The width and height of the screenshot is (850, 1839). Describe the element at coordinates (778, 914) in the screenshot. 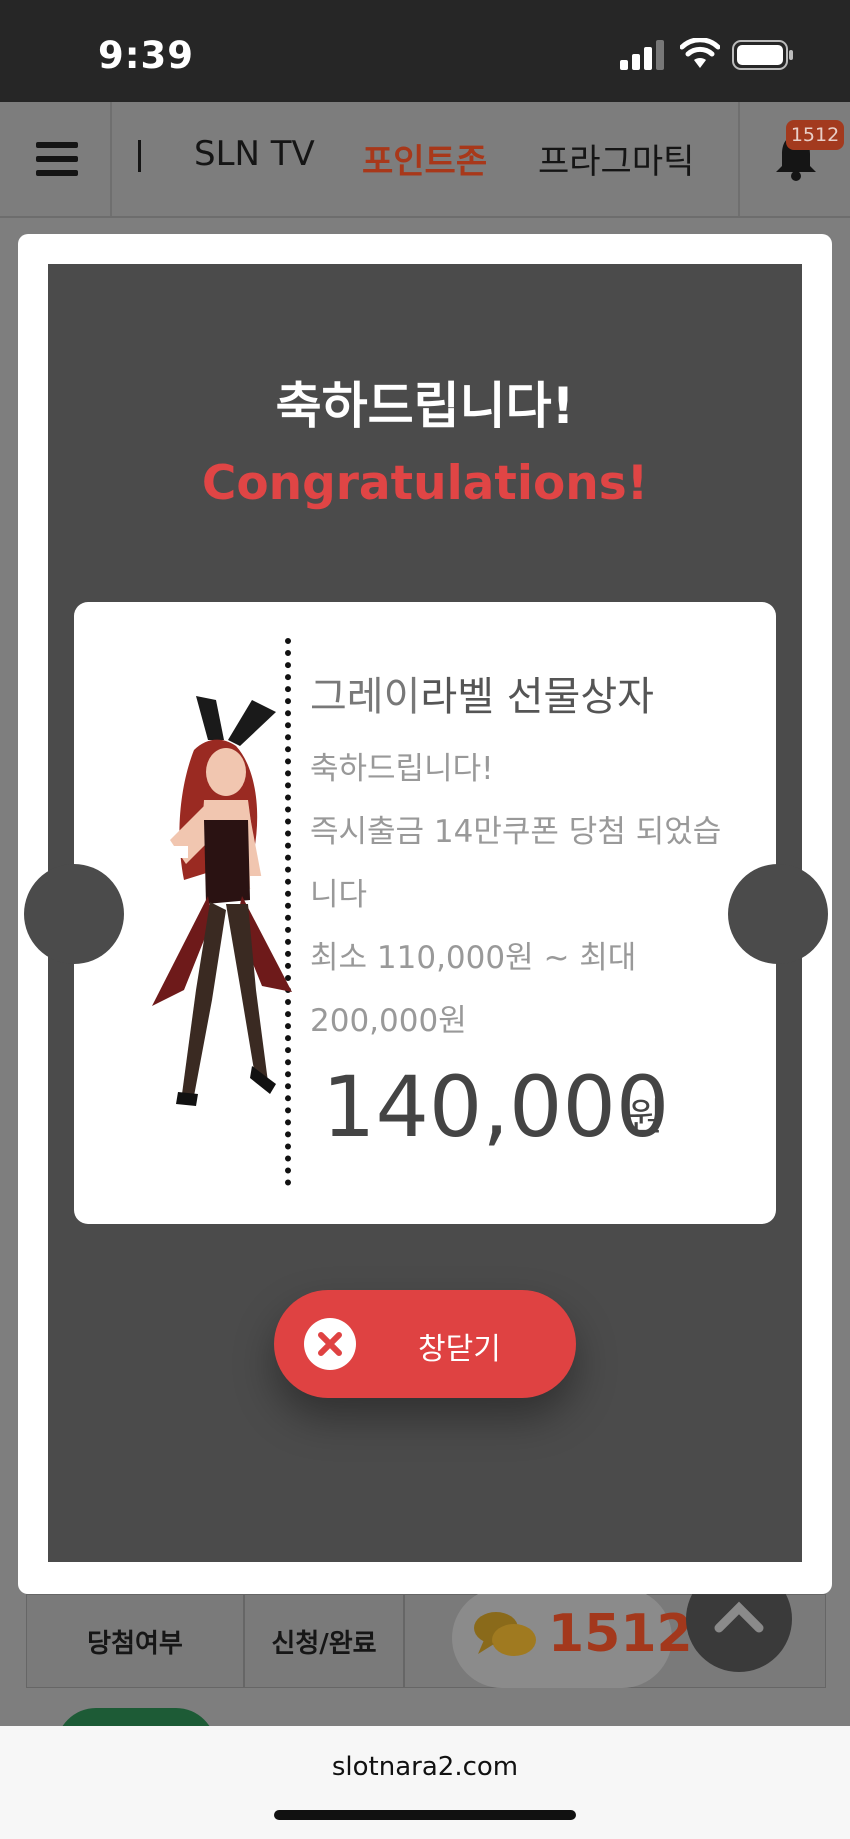

I see `ticket-notch-right` at that location.